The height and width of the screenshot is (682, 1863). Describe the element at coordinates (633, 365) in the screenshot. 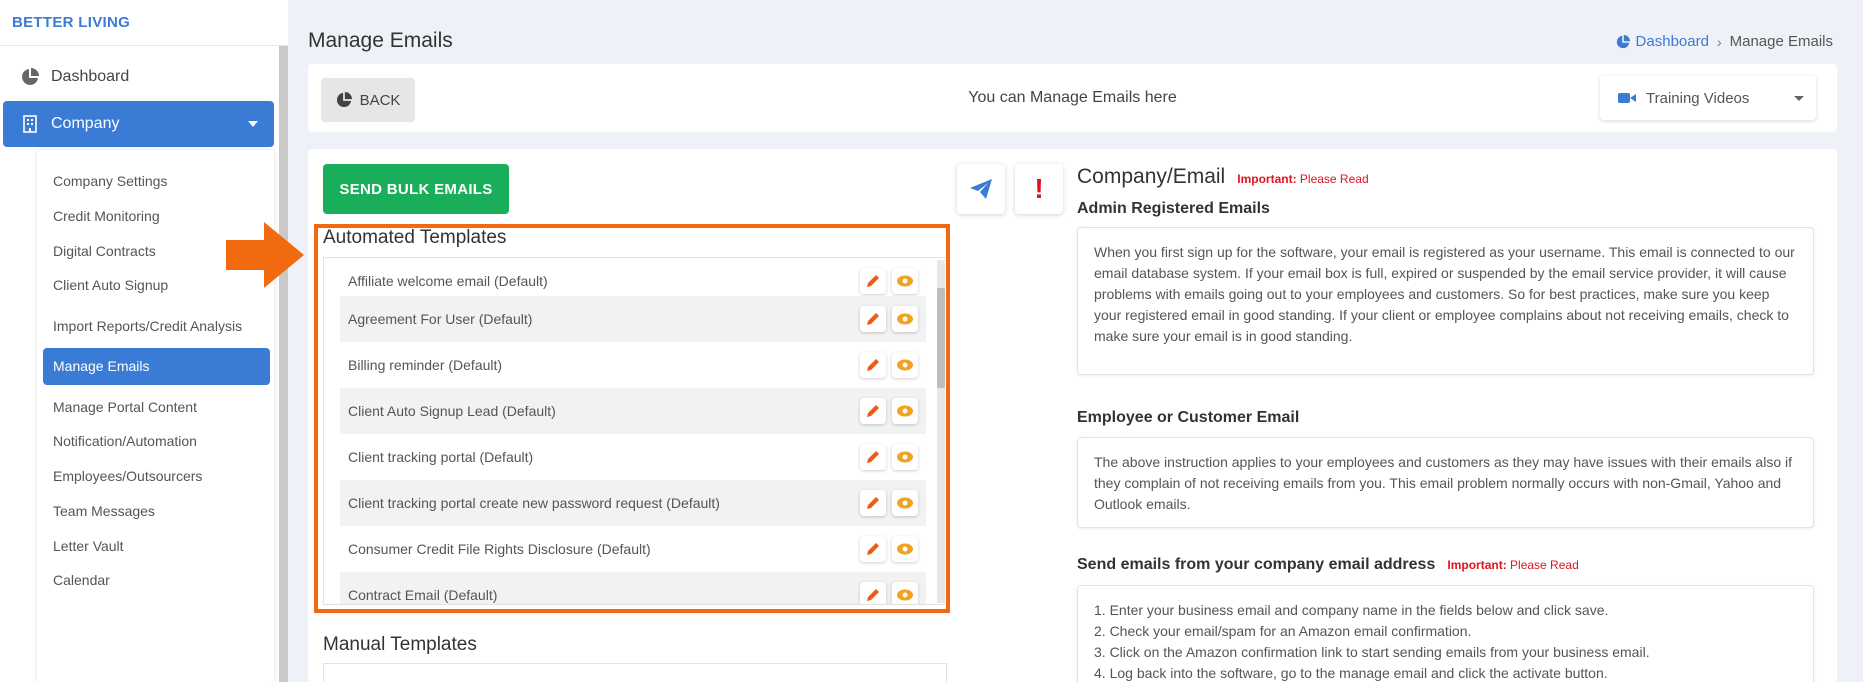

I see `template-row: Billing reminder (Default)` at that location.